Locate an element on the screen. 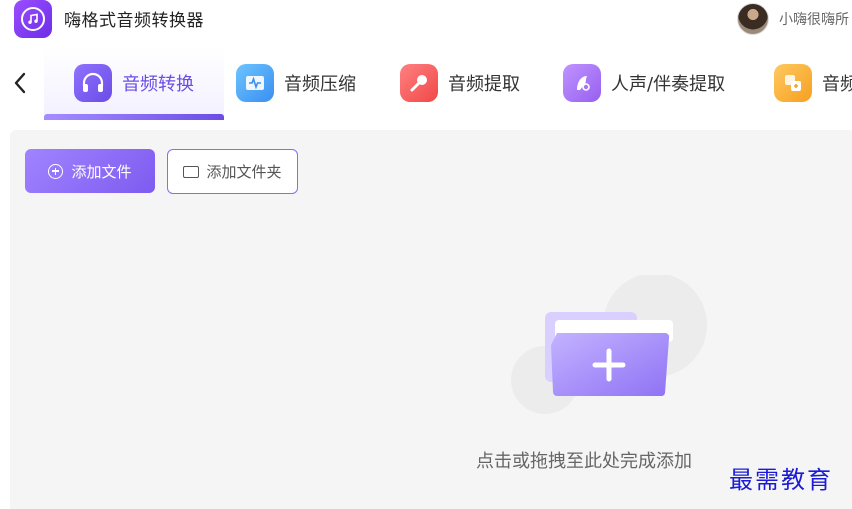 The height and width of the screenshot is (509, 852). vocal-icon is located at coordinates (582, 83).